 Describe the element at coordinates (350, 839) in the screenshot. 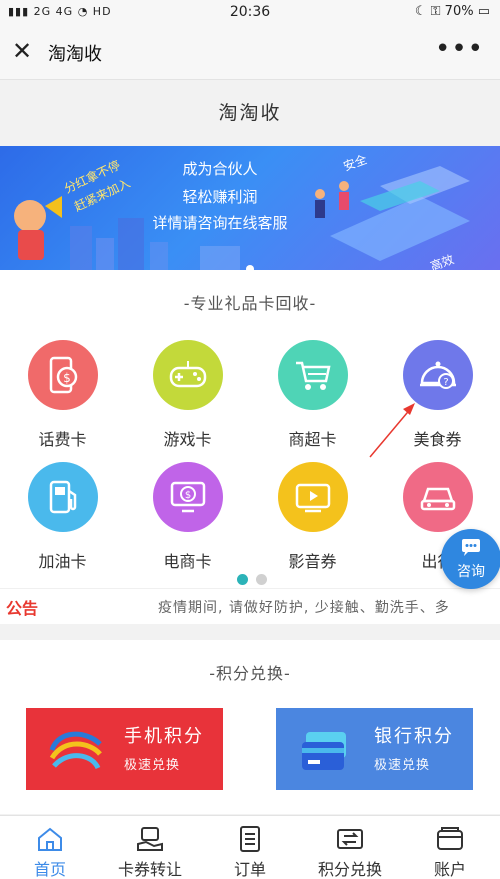

I see `exchange-icon` at that location.